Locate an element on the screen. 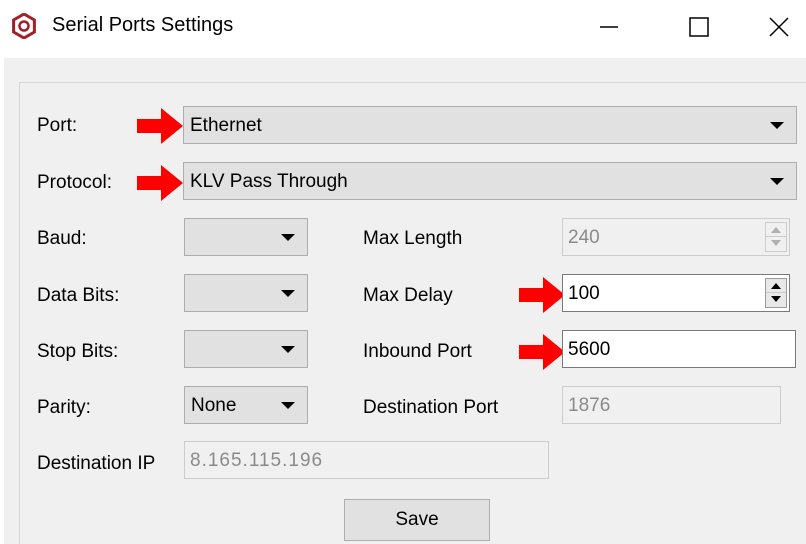  minimize-icon is located at coordinates (609, 27).